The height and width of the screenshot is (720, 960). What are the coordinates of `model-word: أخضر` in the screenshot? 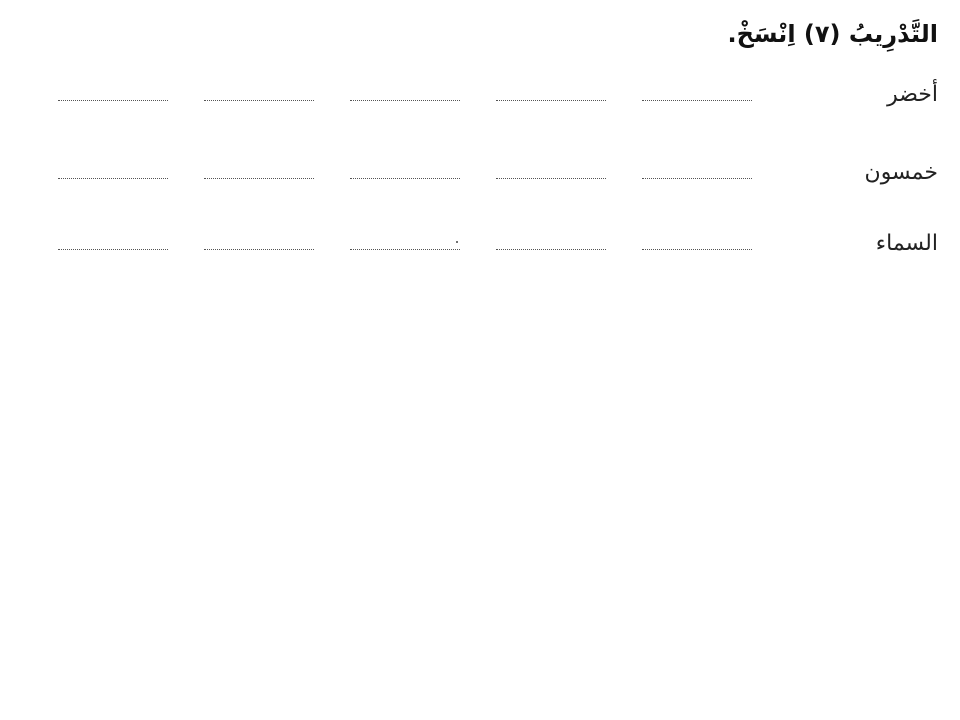 It's located at (912, 94).